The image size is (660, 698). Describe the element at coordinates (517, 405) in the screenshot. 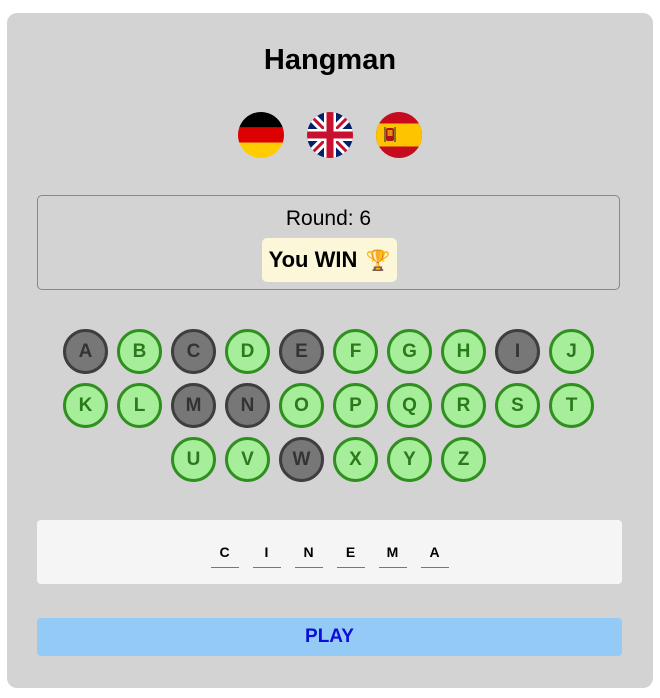

I see `letter-button-s: S` at that location.